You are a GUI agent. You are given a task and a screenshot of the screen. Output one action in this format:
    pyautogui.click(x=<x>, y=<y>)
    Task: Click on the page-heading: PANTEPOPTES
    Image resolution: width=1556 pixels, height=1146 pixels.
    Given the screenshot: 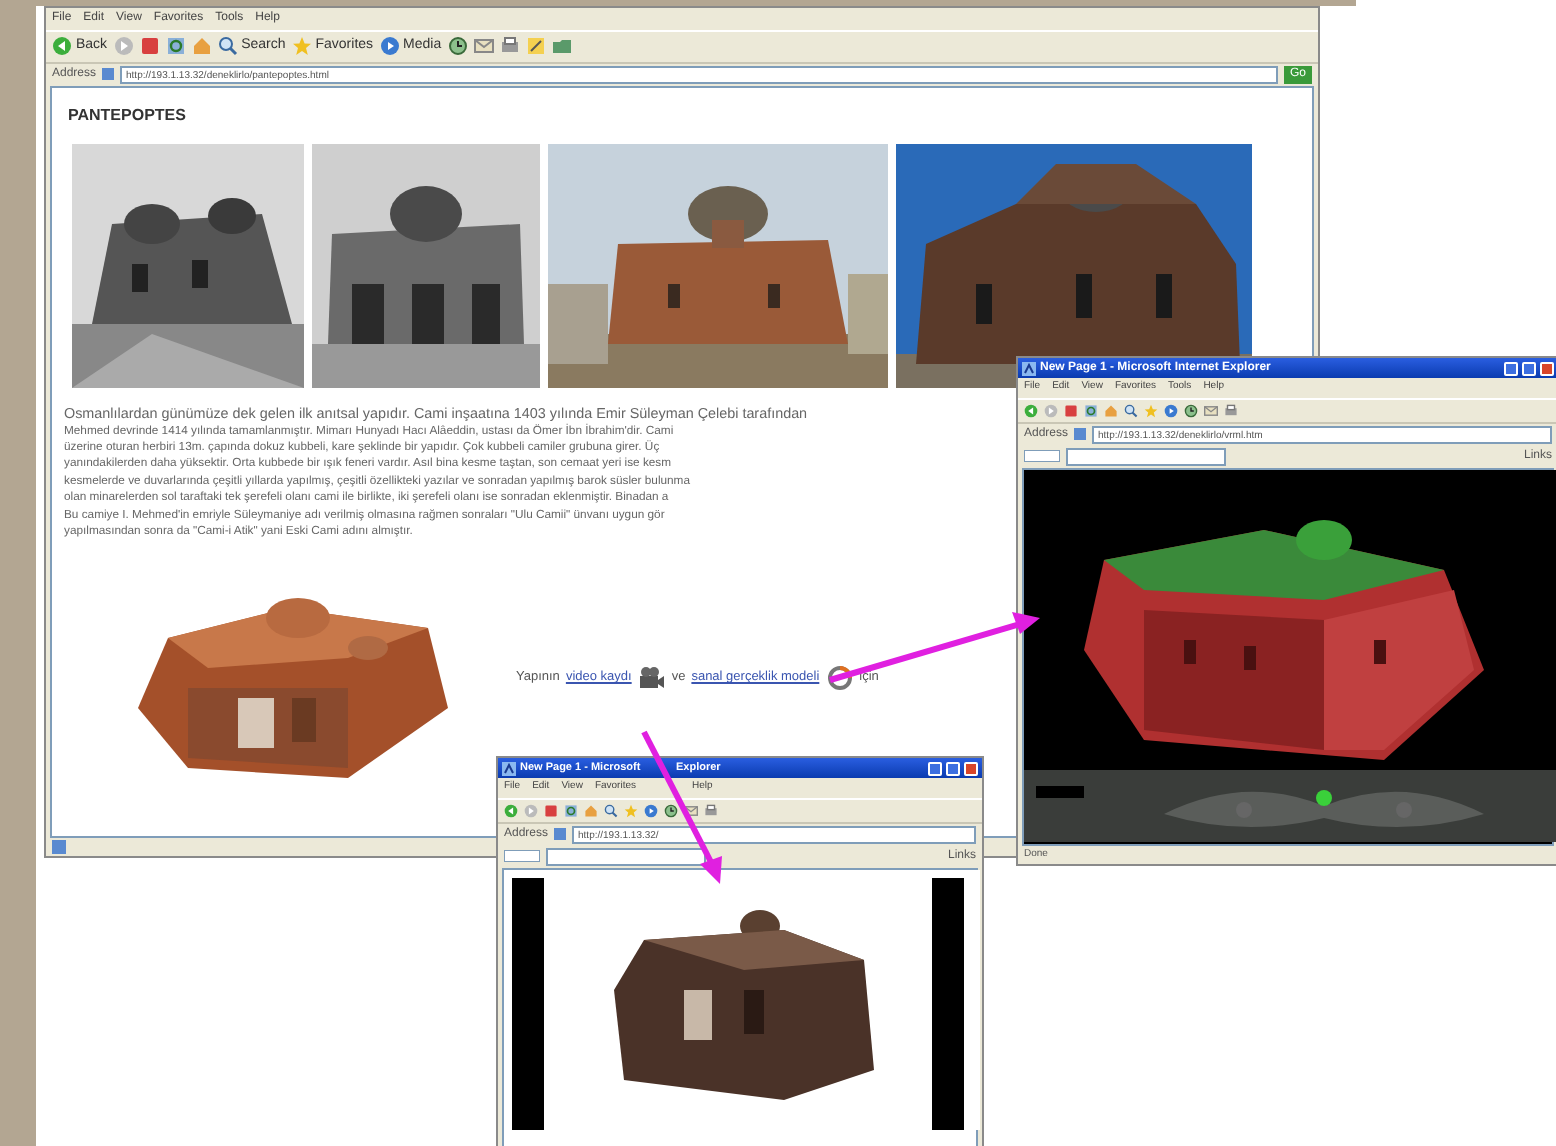 What is the action you would take?
    pyautogui.click(x=128, y=115)
    